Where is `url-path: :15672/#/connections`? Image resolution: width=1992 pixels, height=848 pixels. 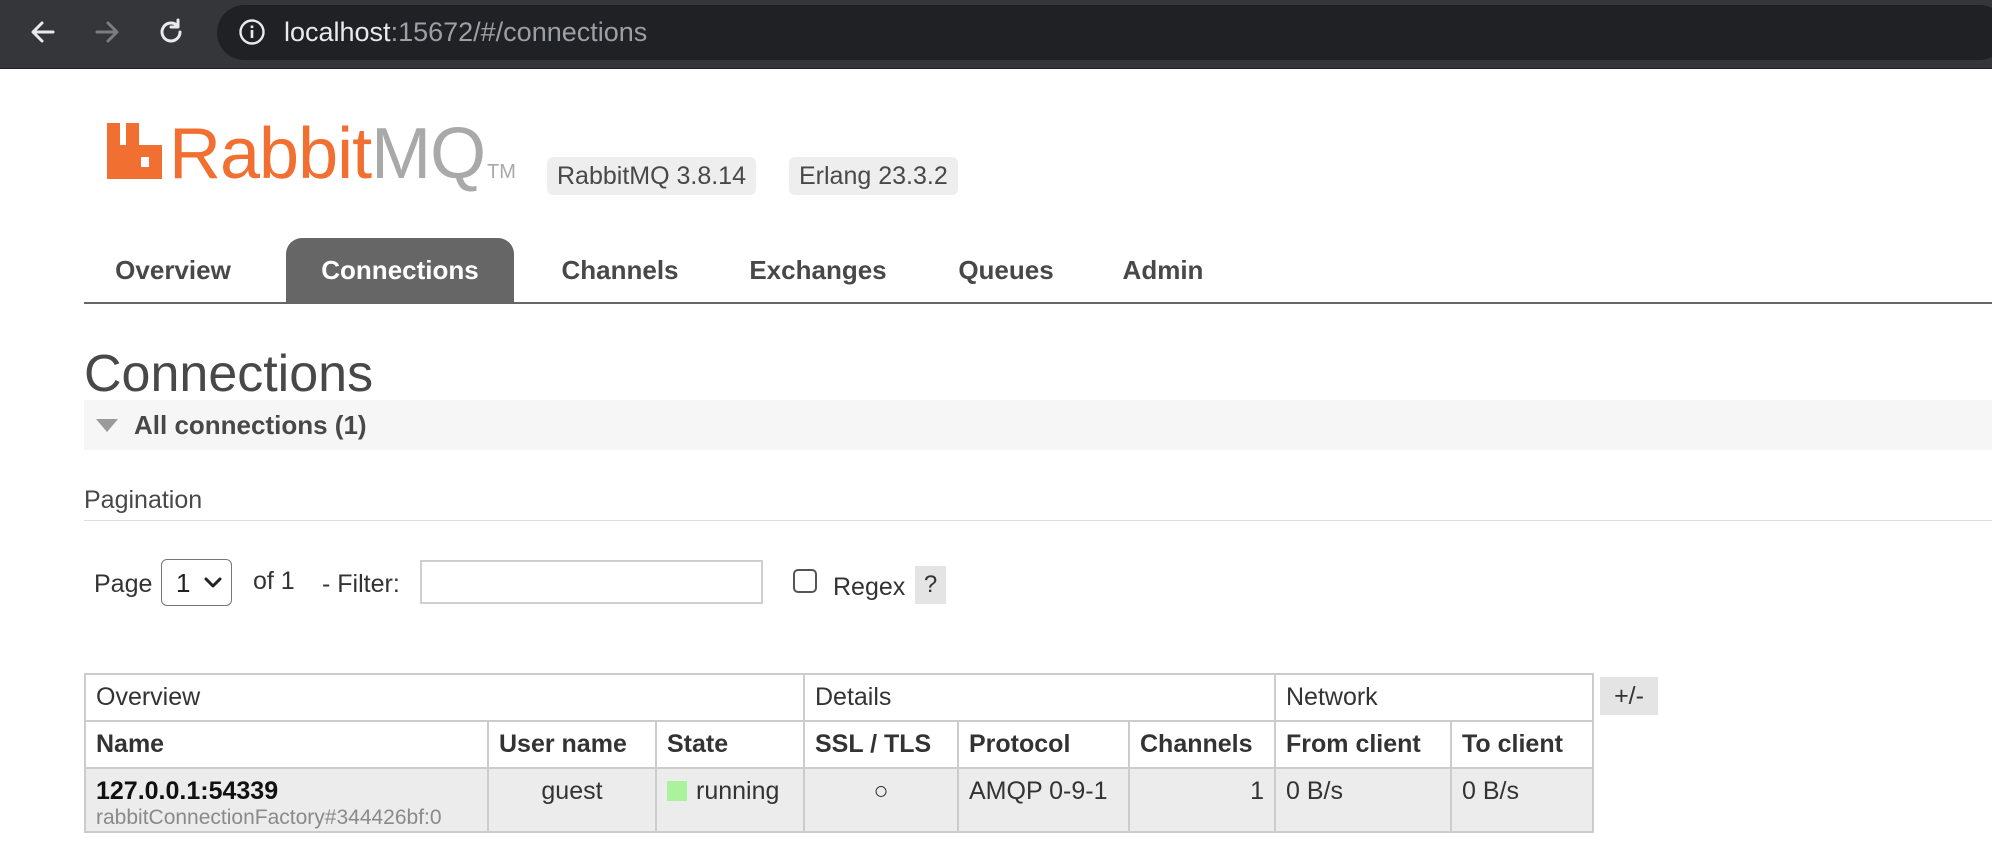 url-path: :15672/#/connections is located at coordinates (519, 32).